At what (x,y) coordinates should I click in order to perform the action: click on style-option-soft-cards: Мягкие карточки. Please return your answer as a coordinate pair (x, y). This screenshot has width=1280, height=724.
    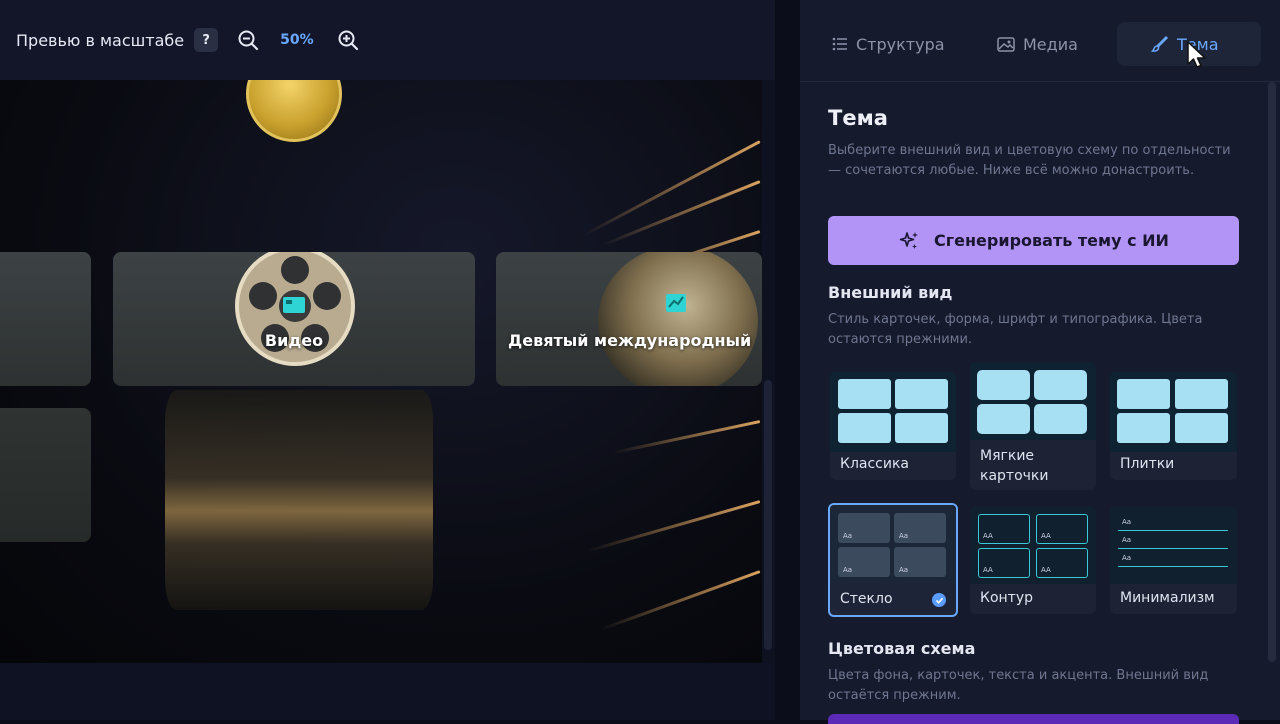
    Looking at the image, I should click on (1033, 426).